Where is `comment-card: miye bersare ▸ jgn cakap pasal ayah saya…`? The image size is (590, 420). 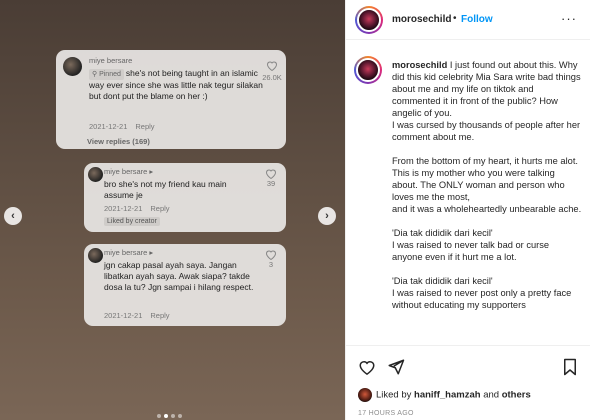
comment-card: miye bersare ▸ jgn cakap pasal ayah saya… is located at coordinates (185, 285).